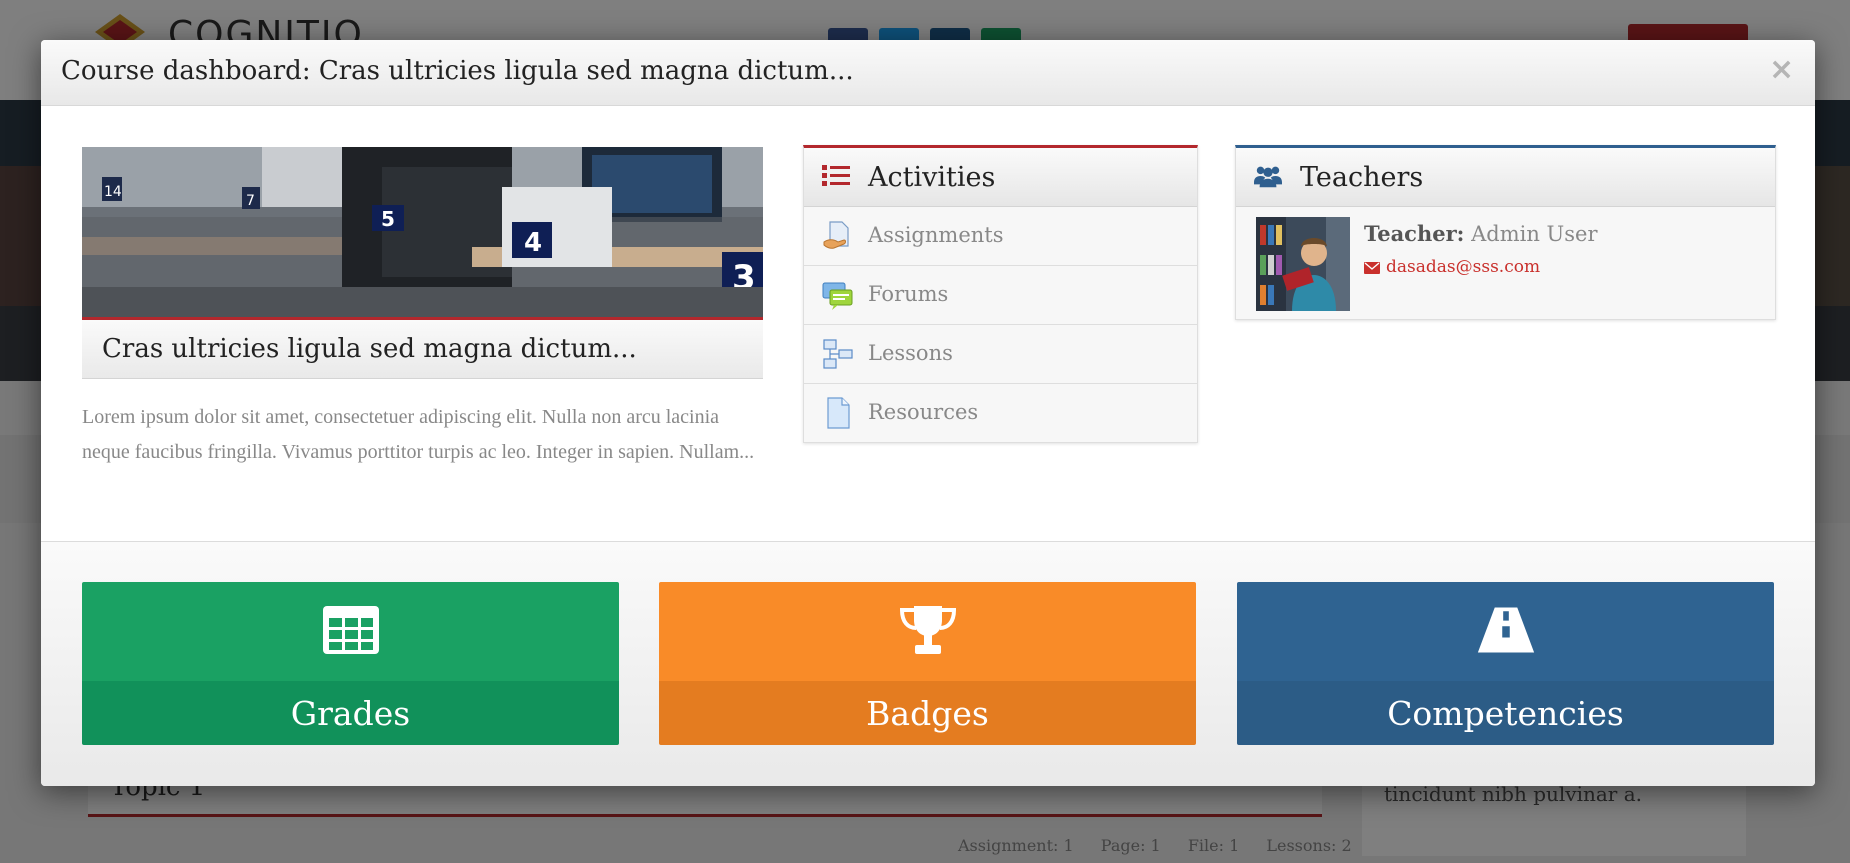 This screenshot has height=863, width=1850. Describe the element at coordinates (113, 192) in the screenshot. I see `svg-text: 14` at that location.